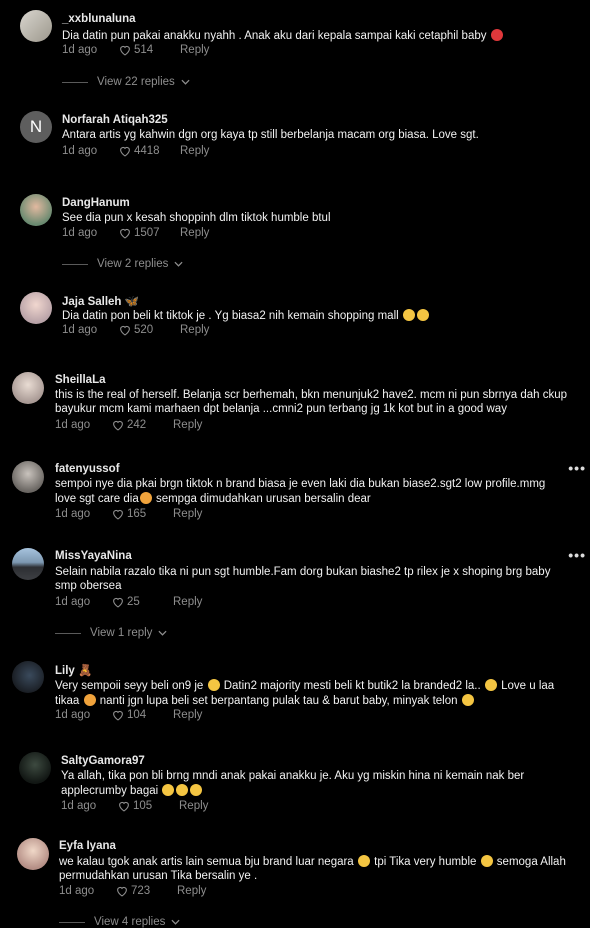 This screenshot has height=928, width=590. I want to click on comment-meta: 1d ago 165 Reply, so click(128, 514).